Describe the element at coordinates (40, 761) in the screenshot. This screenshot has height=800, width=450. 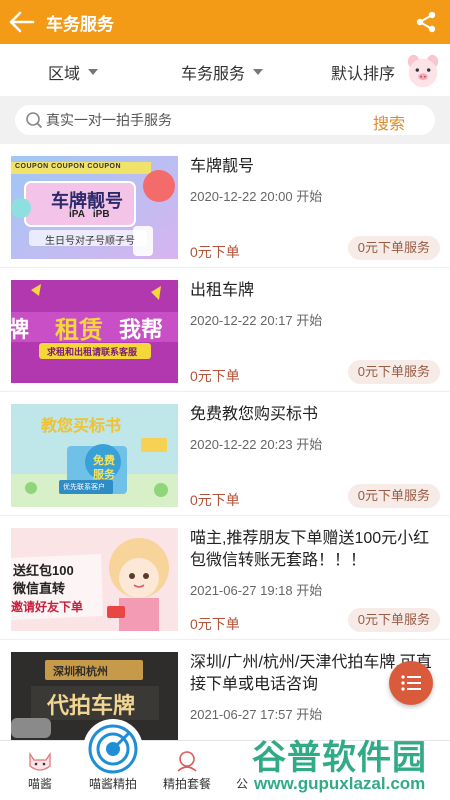
I see `cat-face-icon` at that location.